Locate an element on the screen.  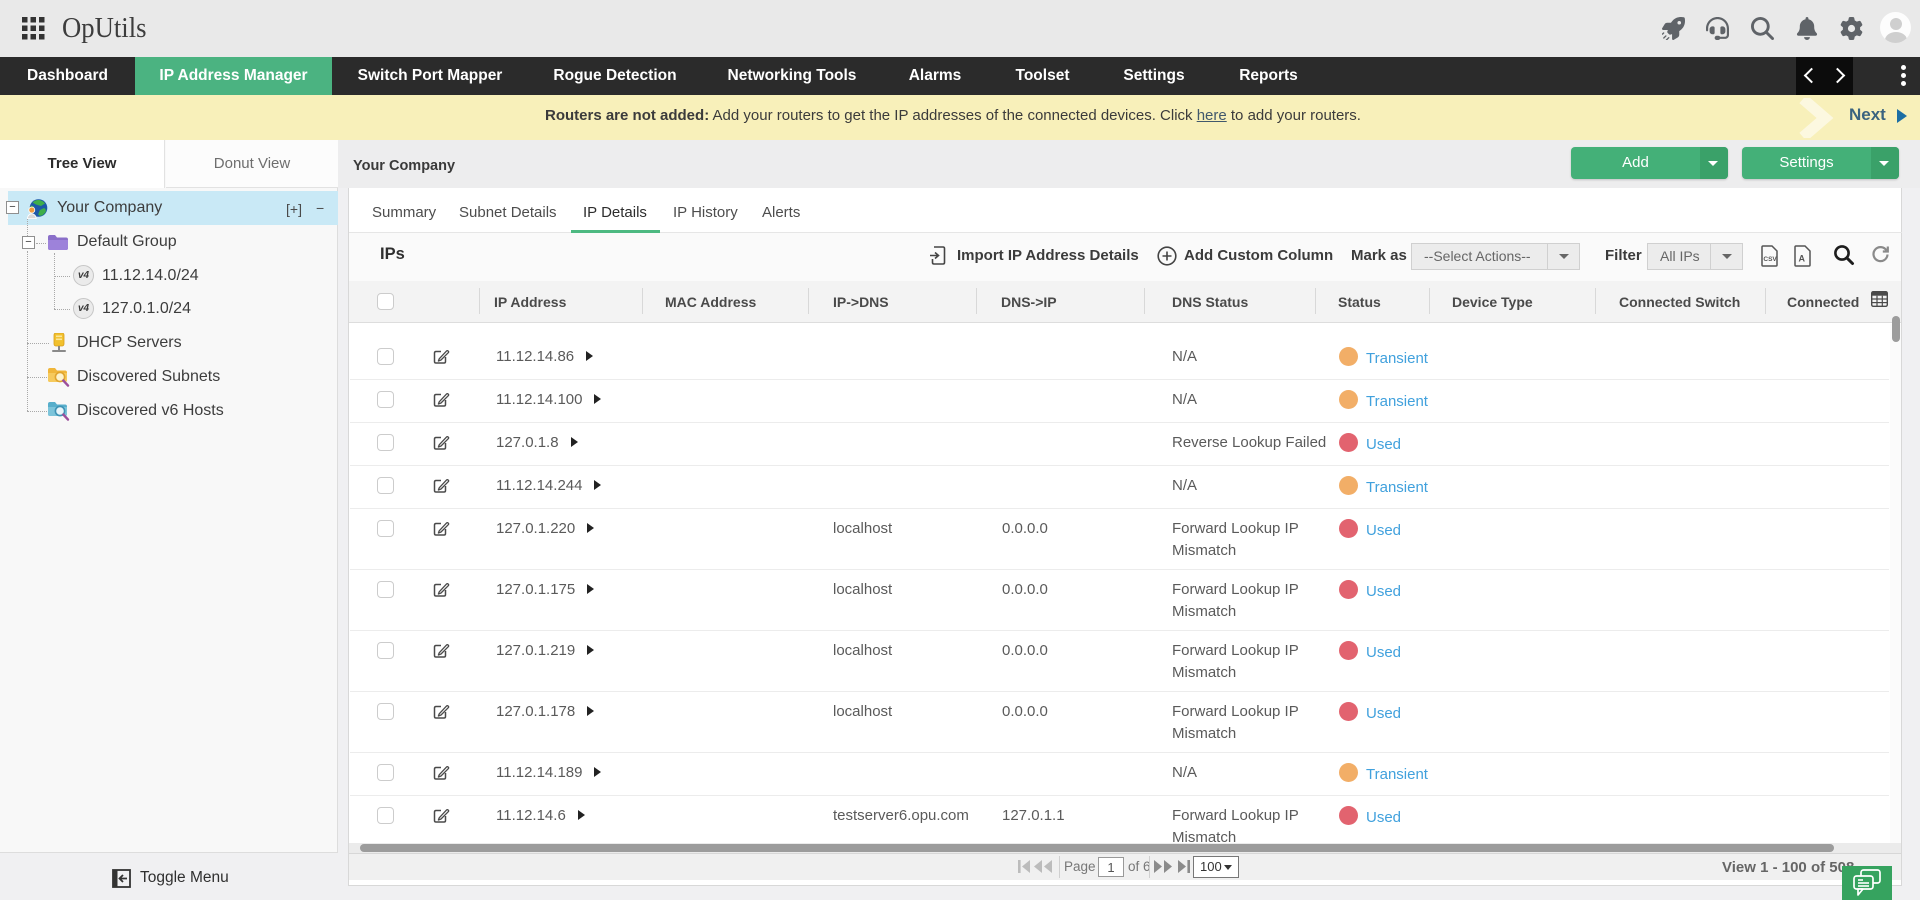
svg-text: A is located at coordinates (1802, 259).